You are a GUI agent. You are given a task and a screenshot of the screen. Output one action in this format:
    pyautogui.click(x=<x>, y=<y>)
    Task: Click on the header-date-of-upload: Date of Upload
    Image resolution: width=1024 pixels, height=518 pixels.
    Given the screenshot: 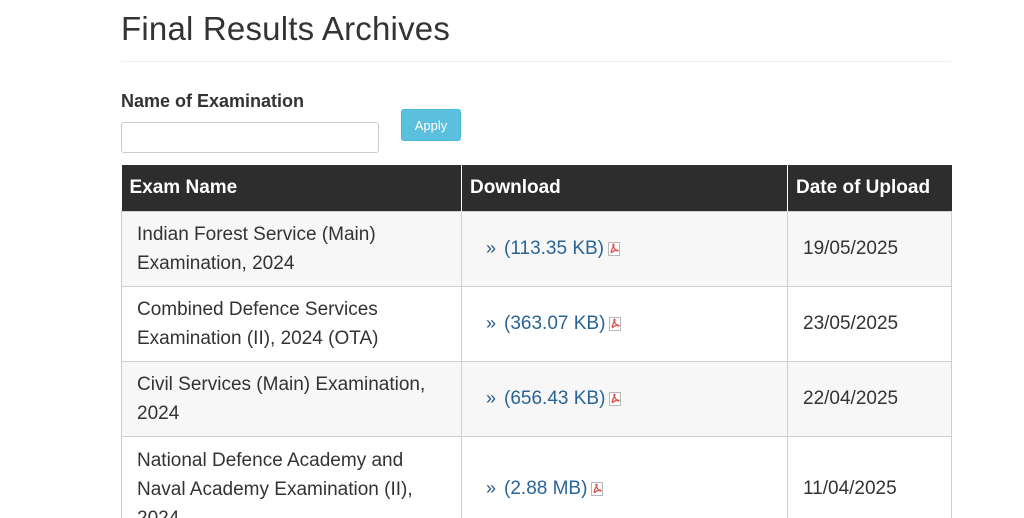 What is the action you would take?
    pyautogui.click(x=869, y=188)
    